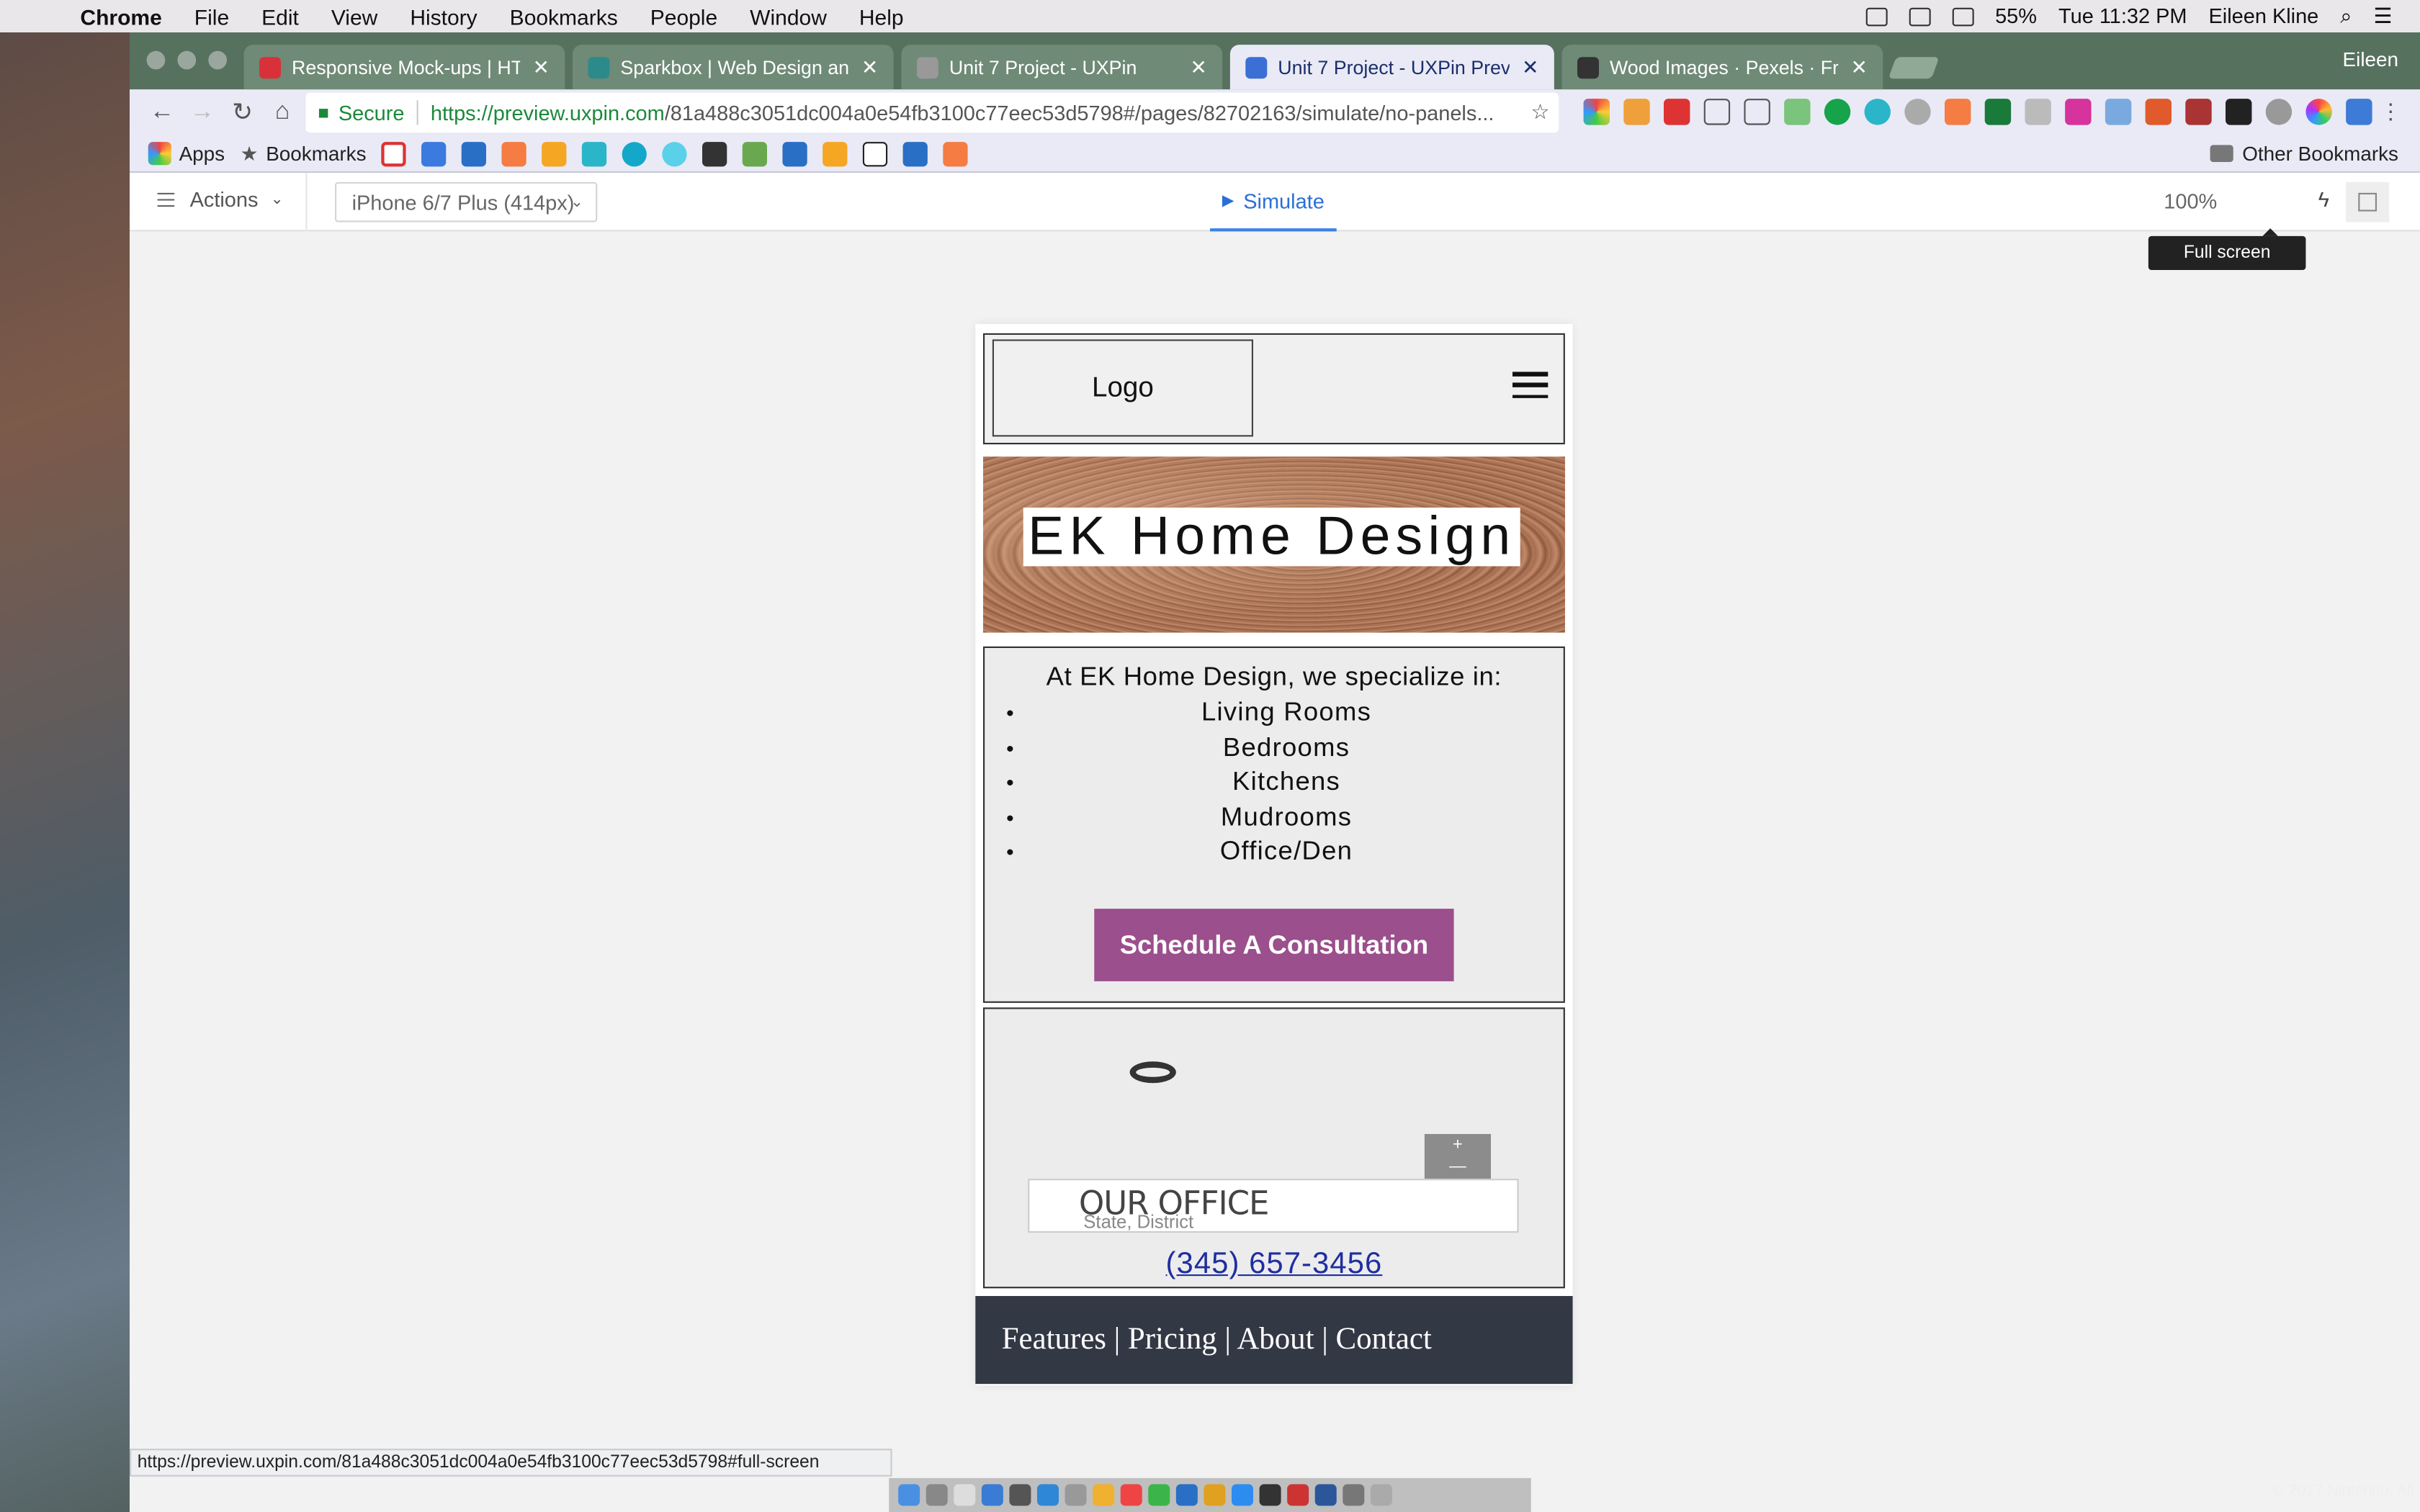  What do you see at coordinates (404, 67) in the screenshot?
I see `tab-responsive-mockups: Responsive Mock-ups | HTML ✕` at bounding box center [404, 67].